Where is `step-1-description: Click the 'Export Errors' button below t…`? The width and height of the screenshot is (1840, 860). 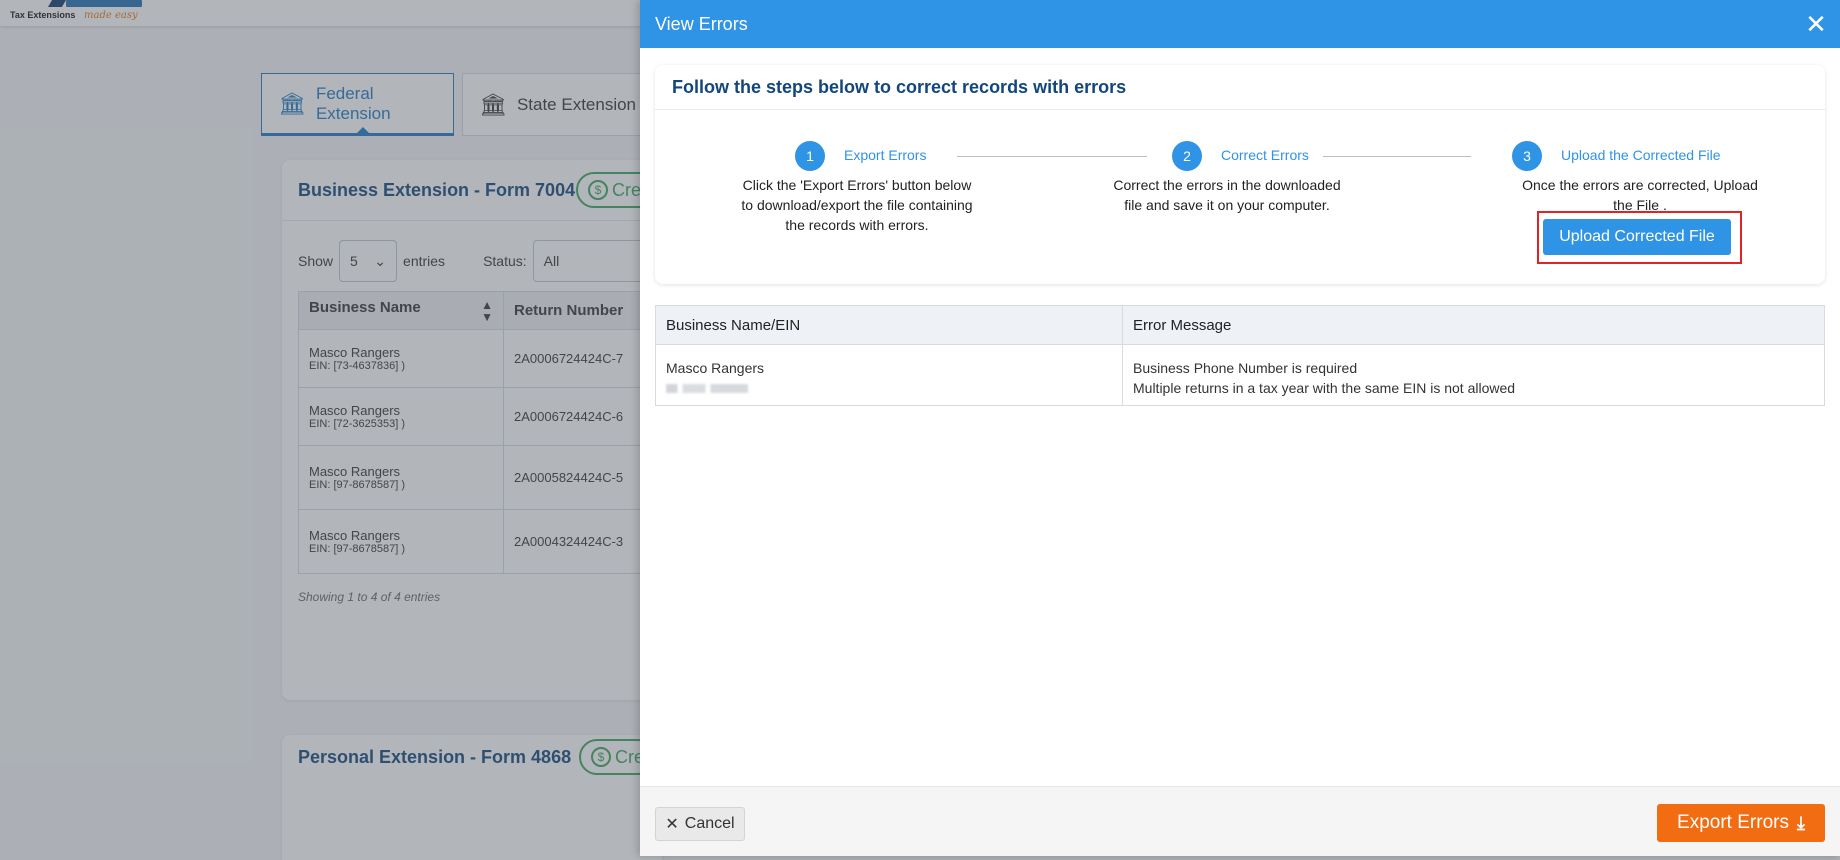
step-1-description: Click the 'Export Errors' button below t… is located at coordinates (857, 205).